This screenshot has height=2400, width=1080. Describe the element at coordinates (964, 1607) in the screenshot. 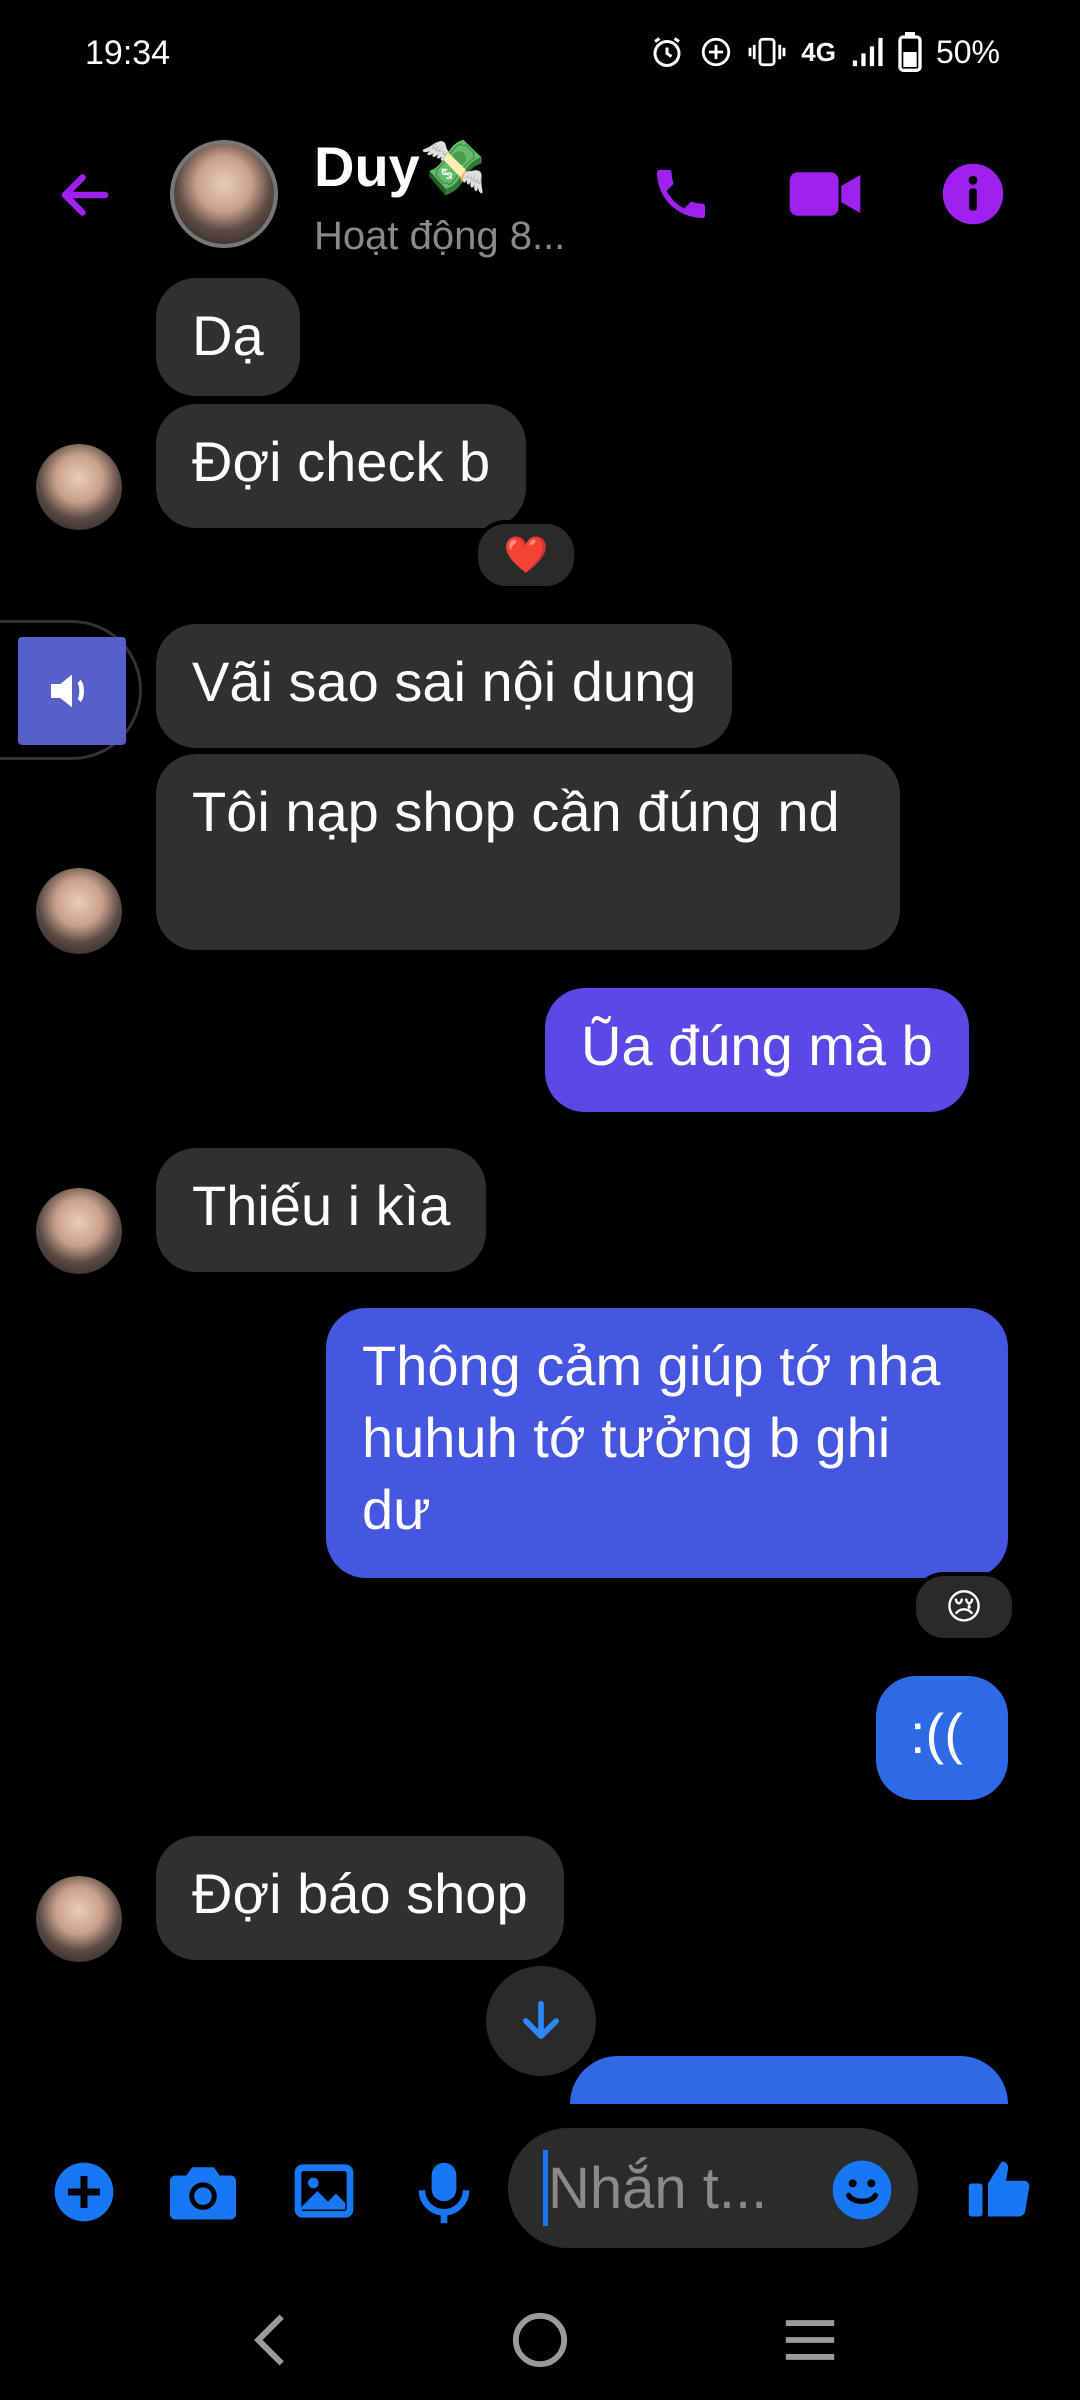

I see `crying-reaction: 😢` at that location.